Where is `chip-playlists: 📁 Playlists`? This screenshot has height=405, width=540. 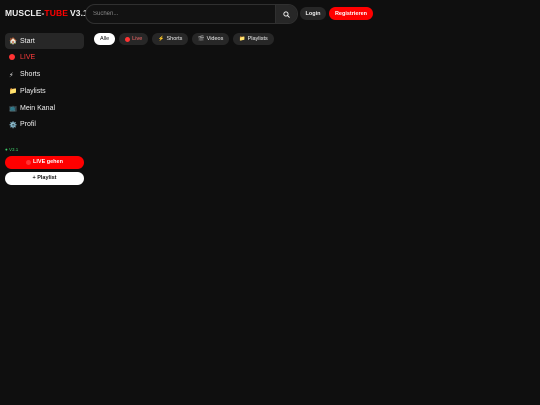 chip-playlists: 📁 Playlists is located at coordinates (253, 39).